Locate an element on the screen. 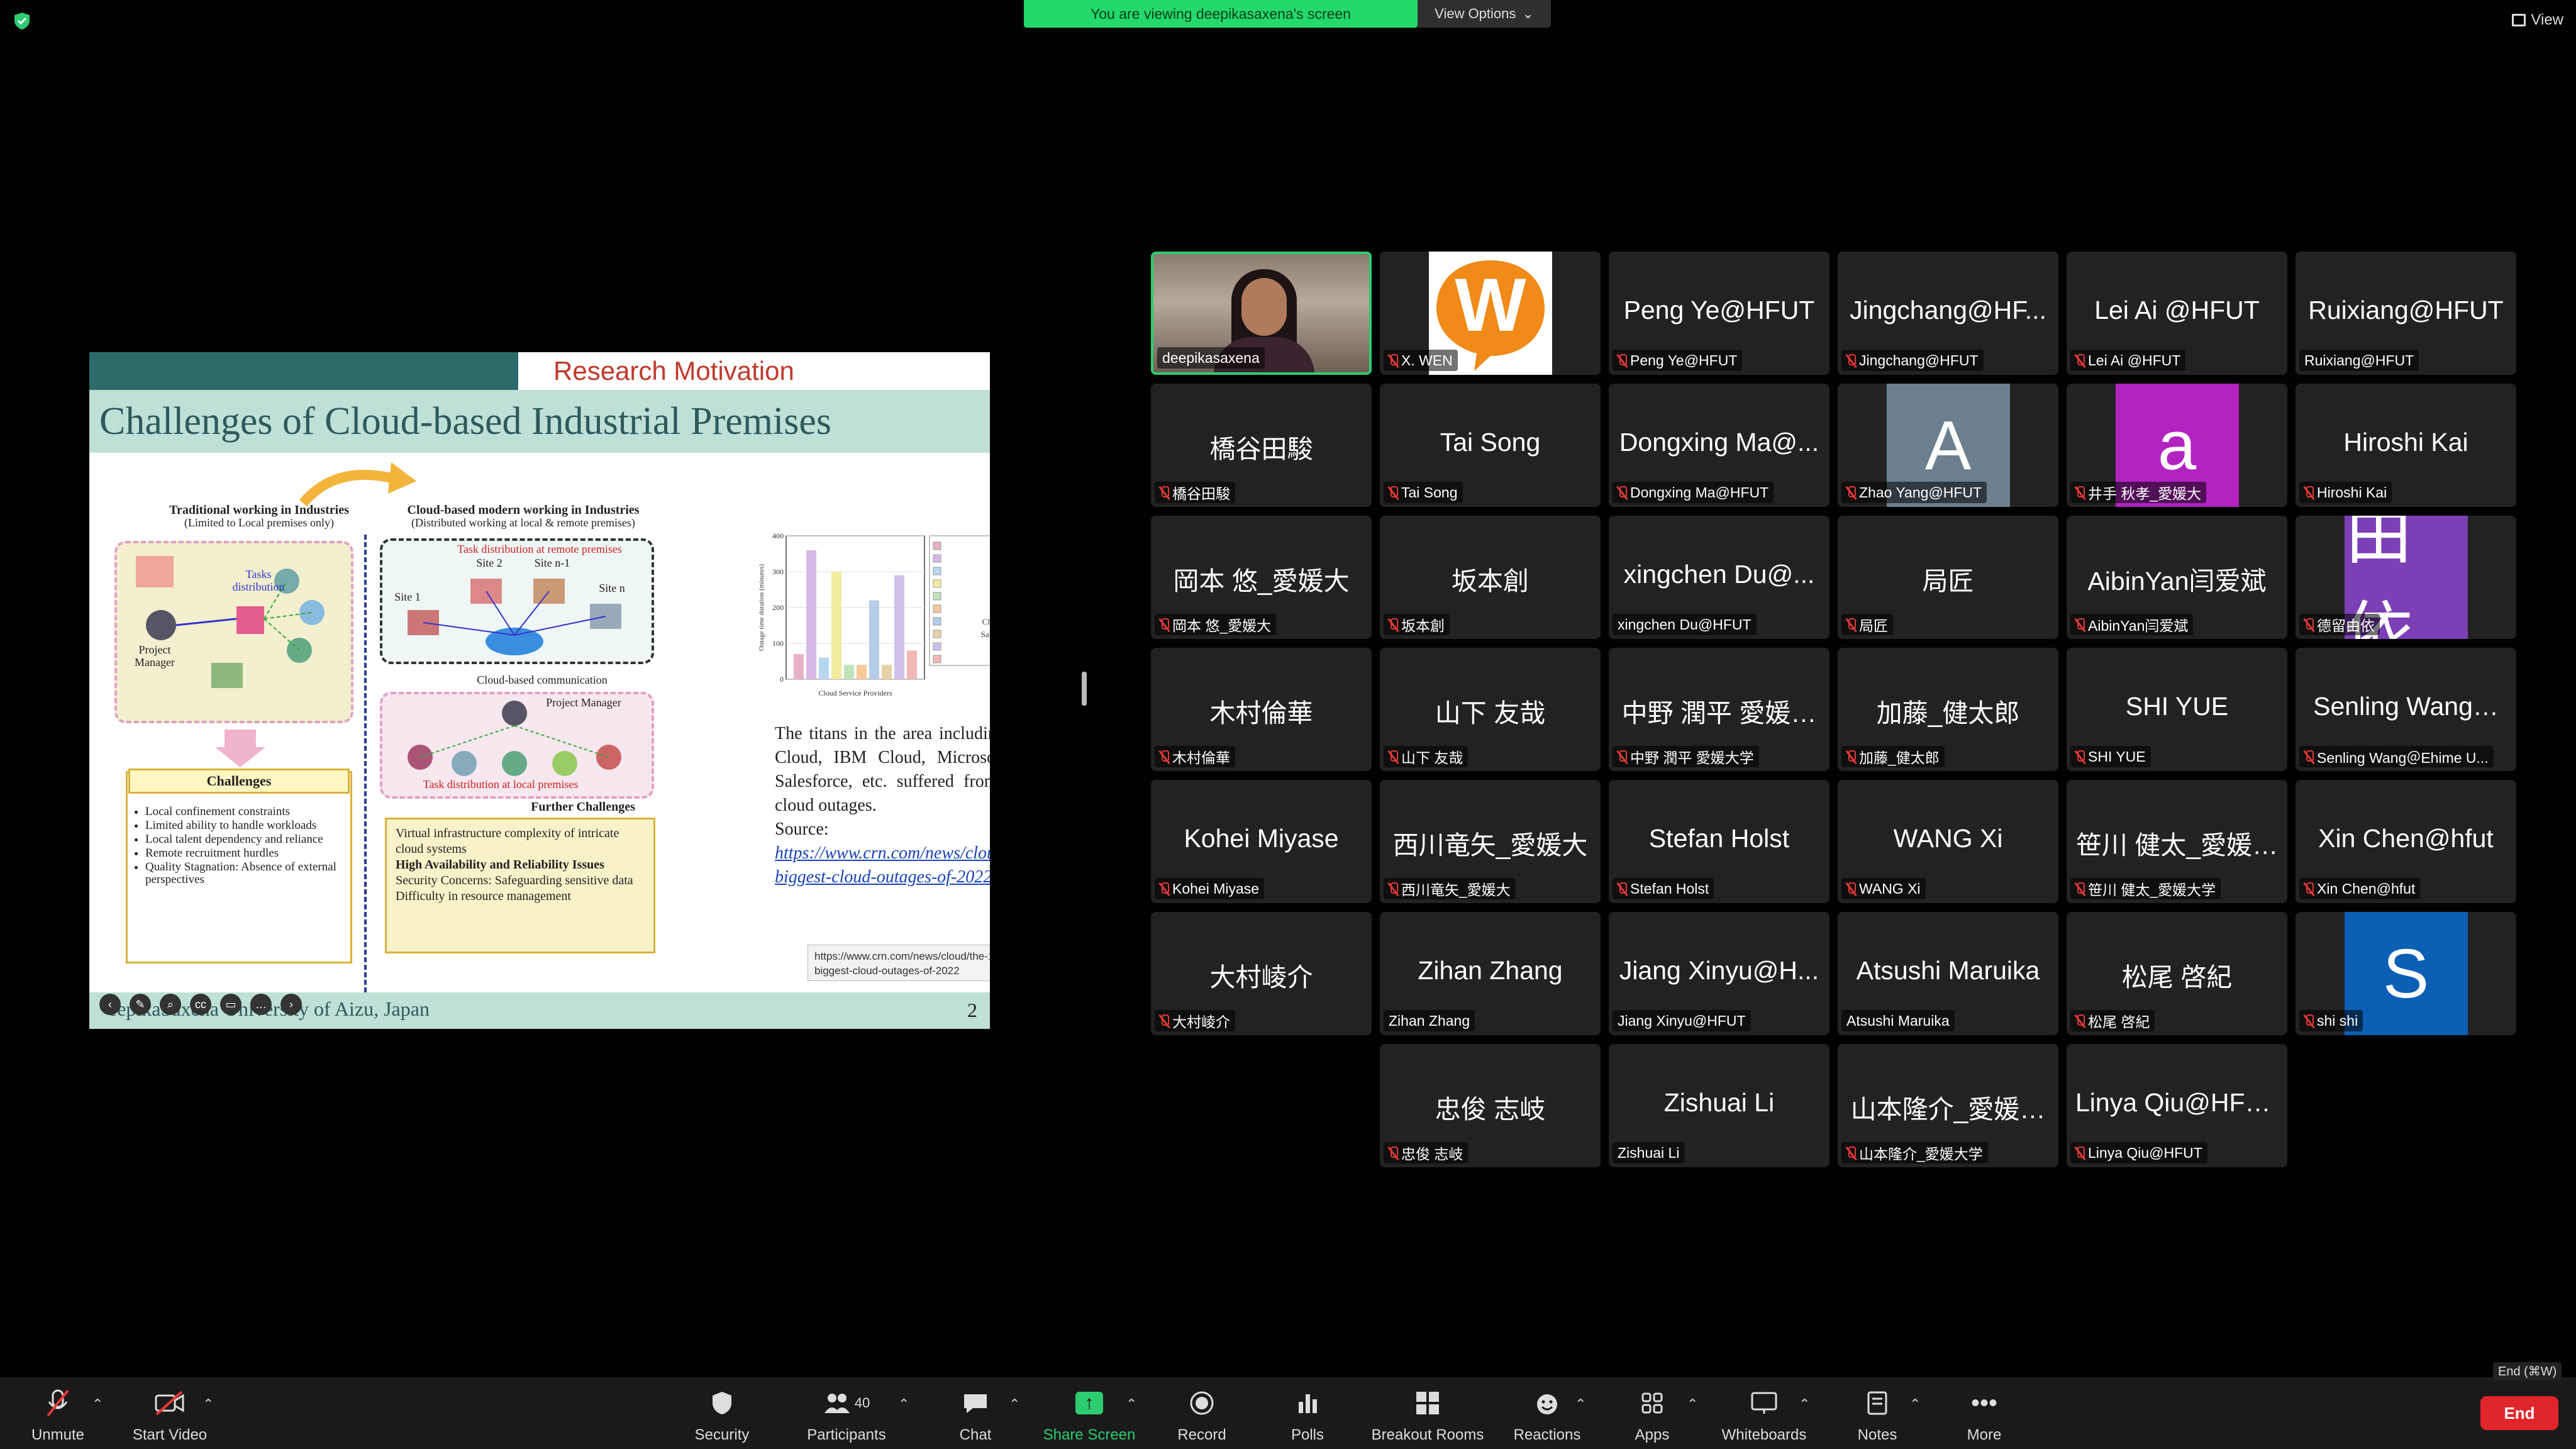 The height and width of the screenshot is (1449, 2576). participant-tile: 山下 友哉 山下 友哉 is located at coordinates (1490, 709).